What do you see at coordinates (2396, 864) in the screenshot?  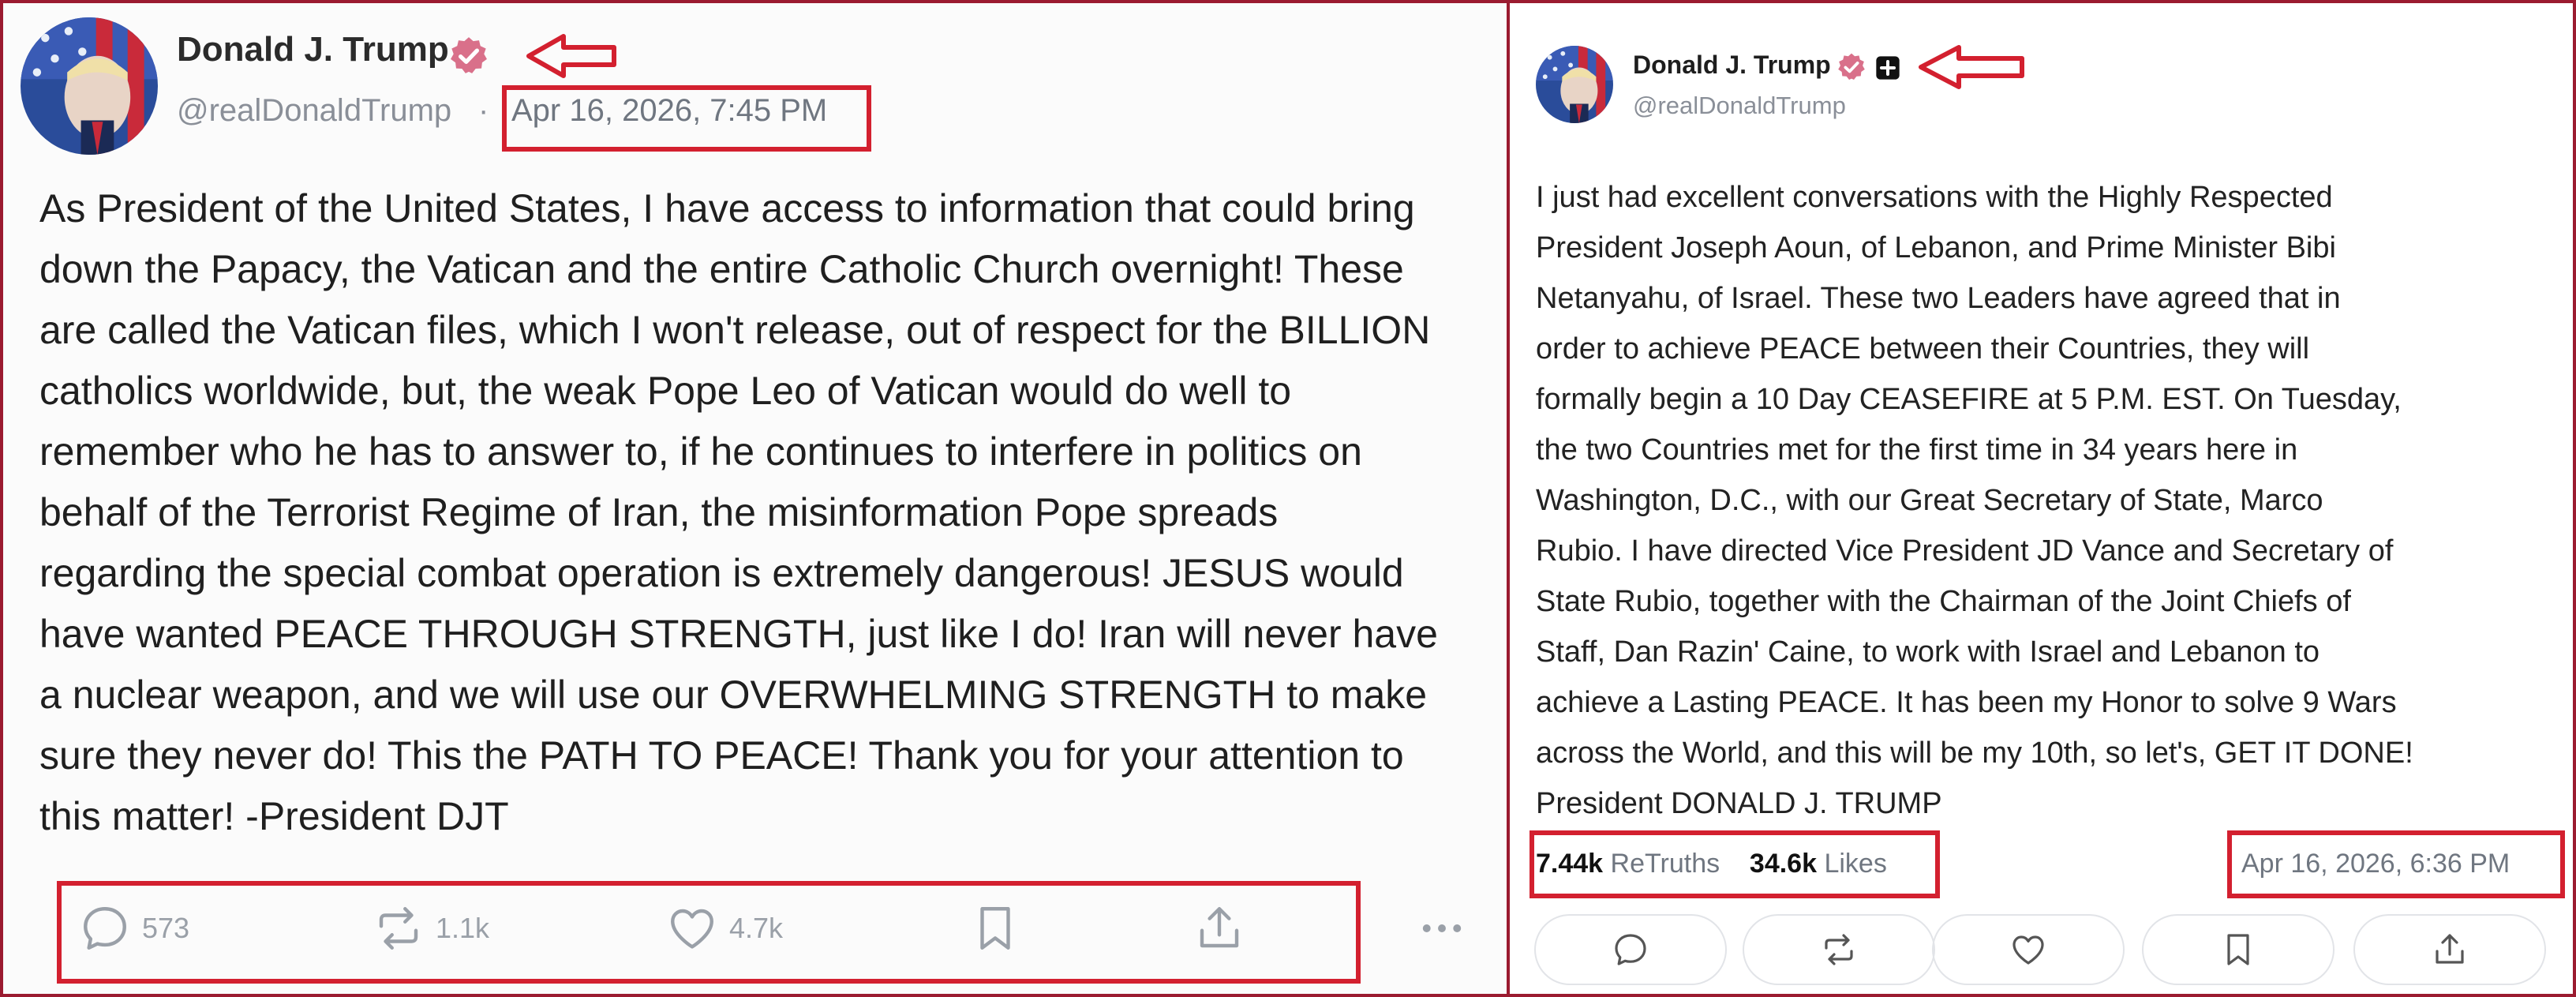 I see `annotation-box-right-timestamp` at bounding box center [2396, 864].